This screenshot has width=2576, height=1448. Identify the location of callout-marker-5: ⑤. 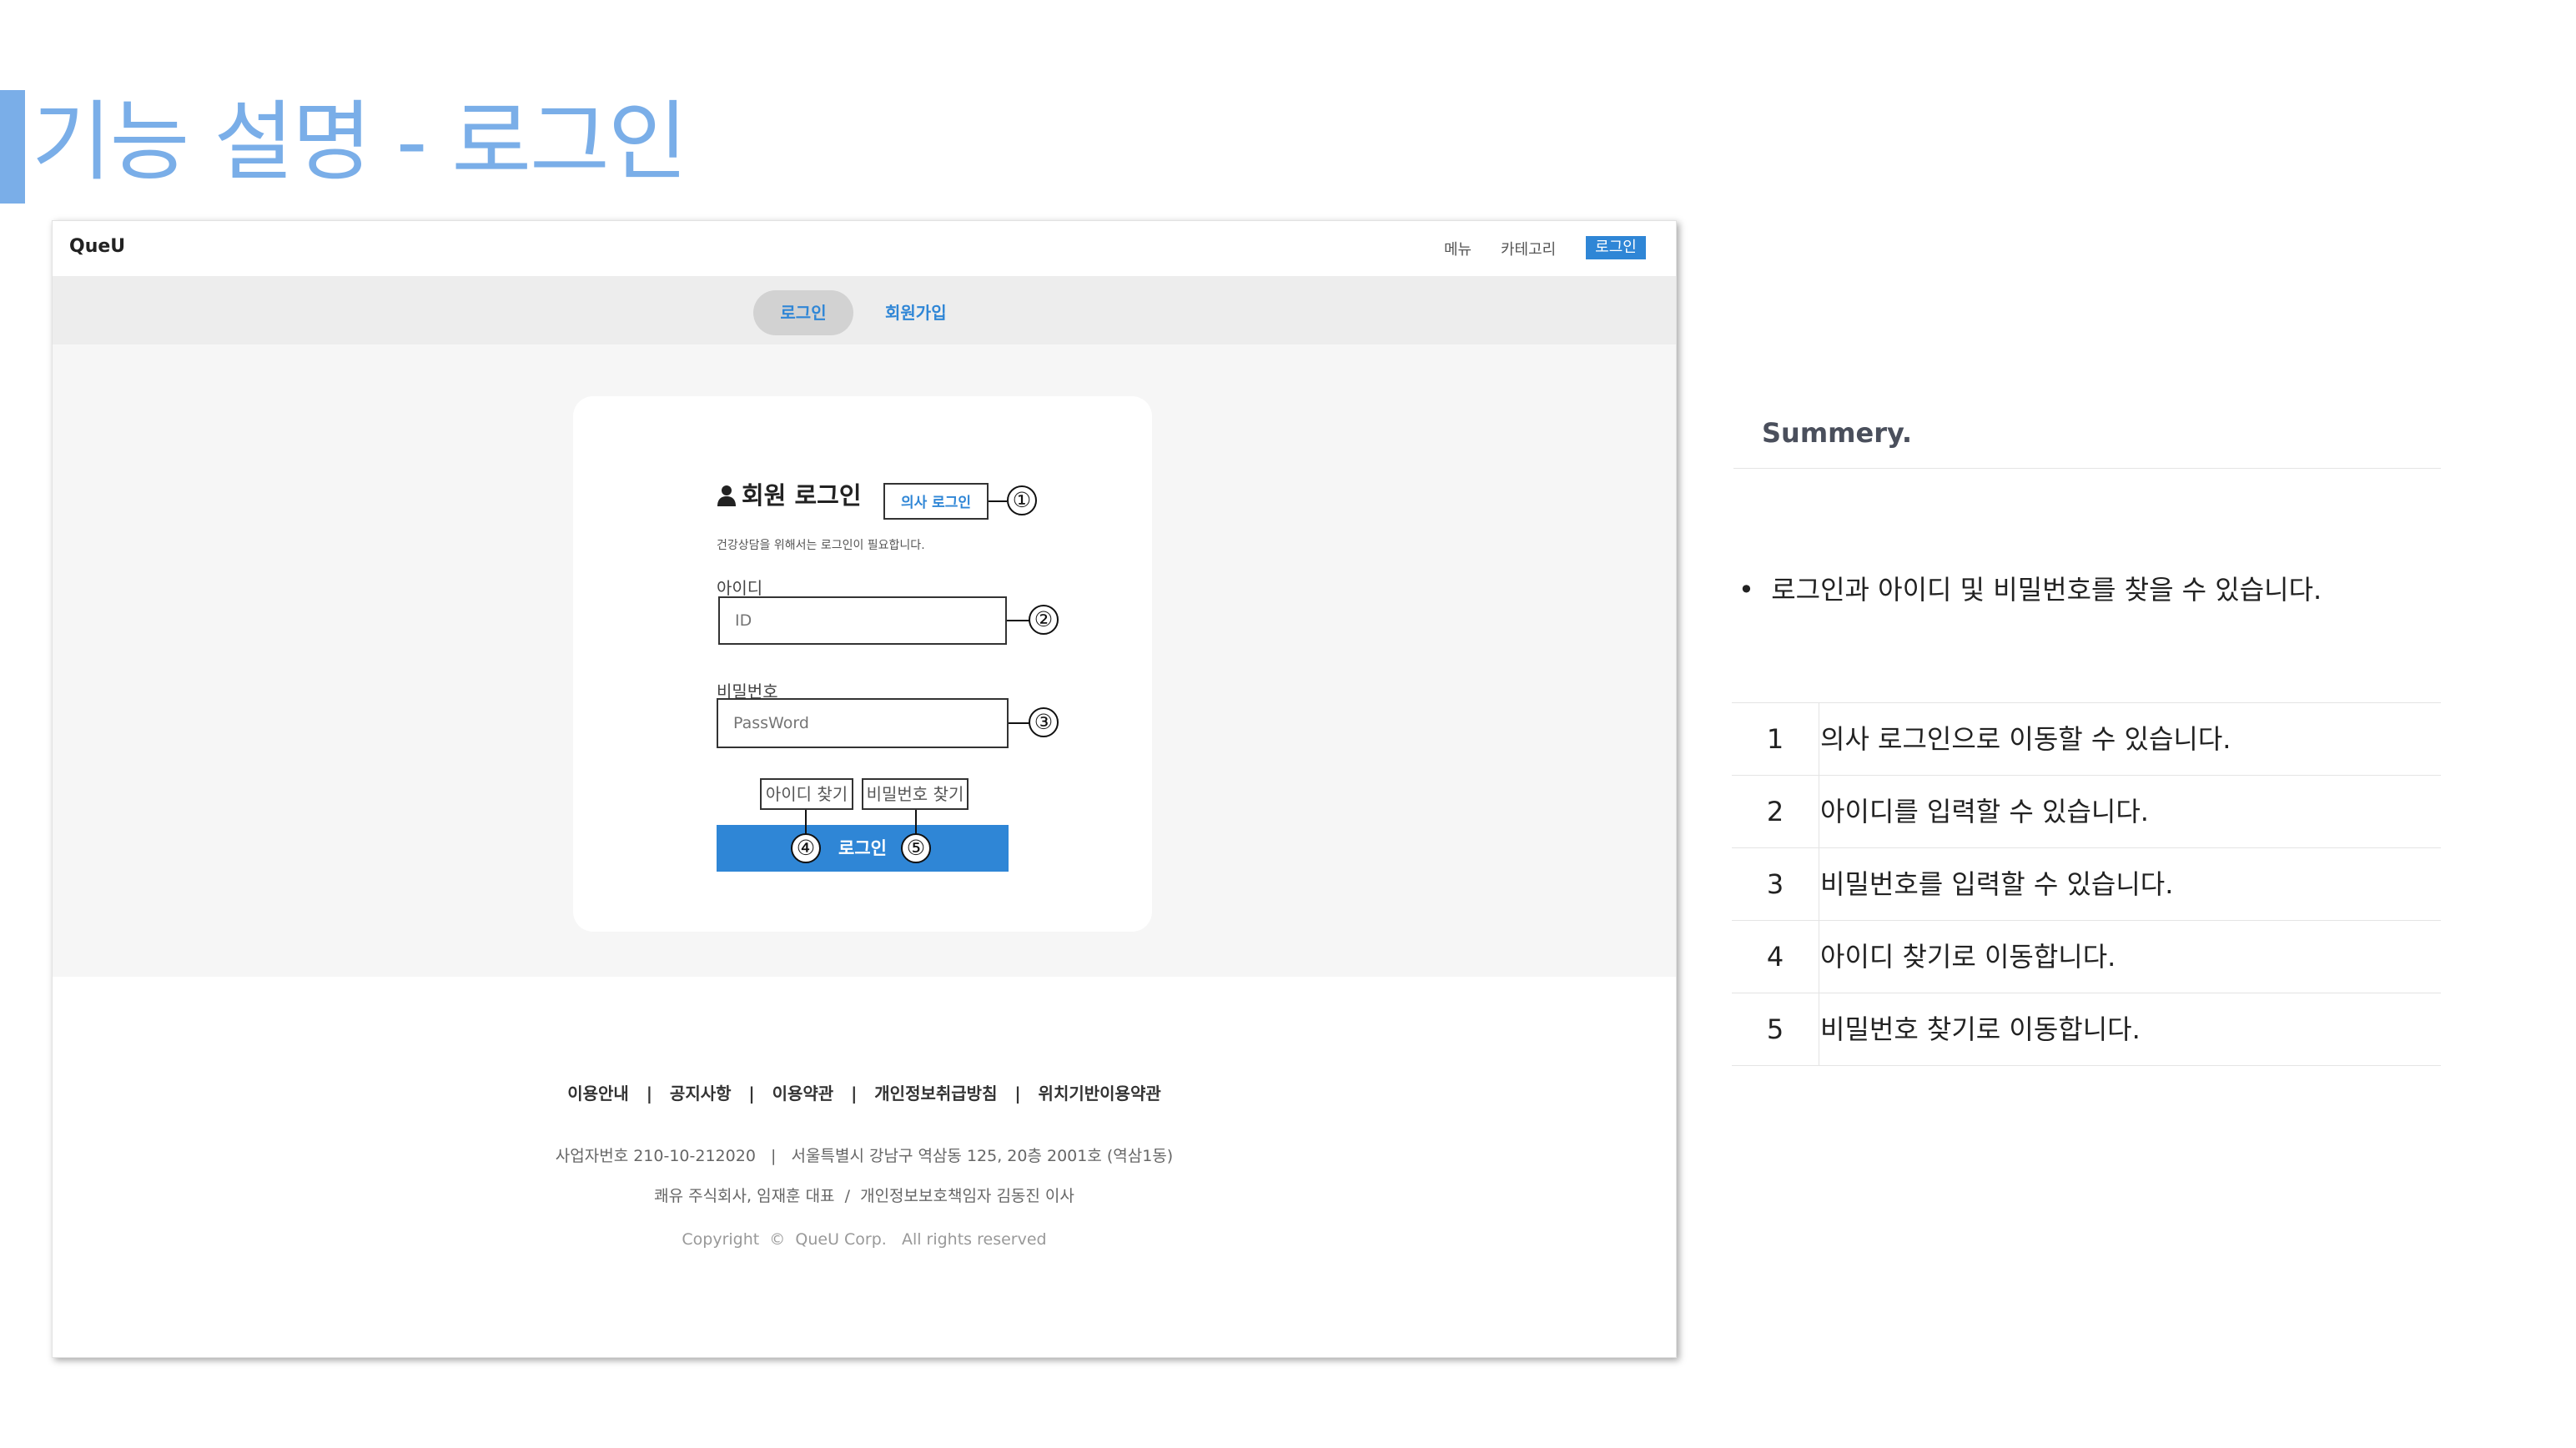
(916, 848).